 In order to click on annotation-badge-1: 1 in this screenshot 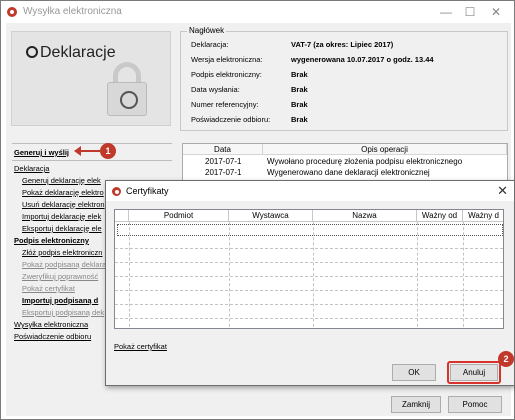, I will do `click(108, 151)`.